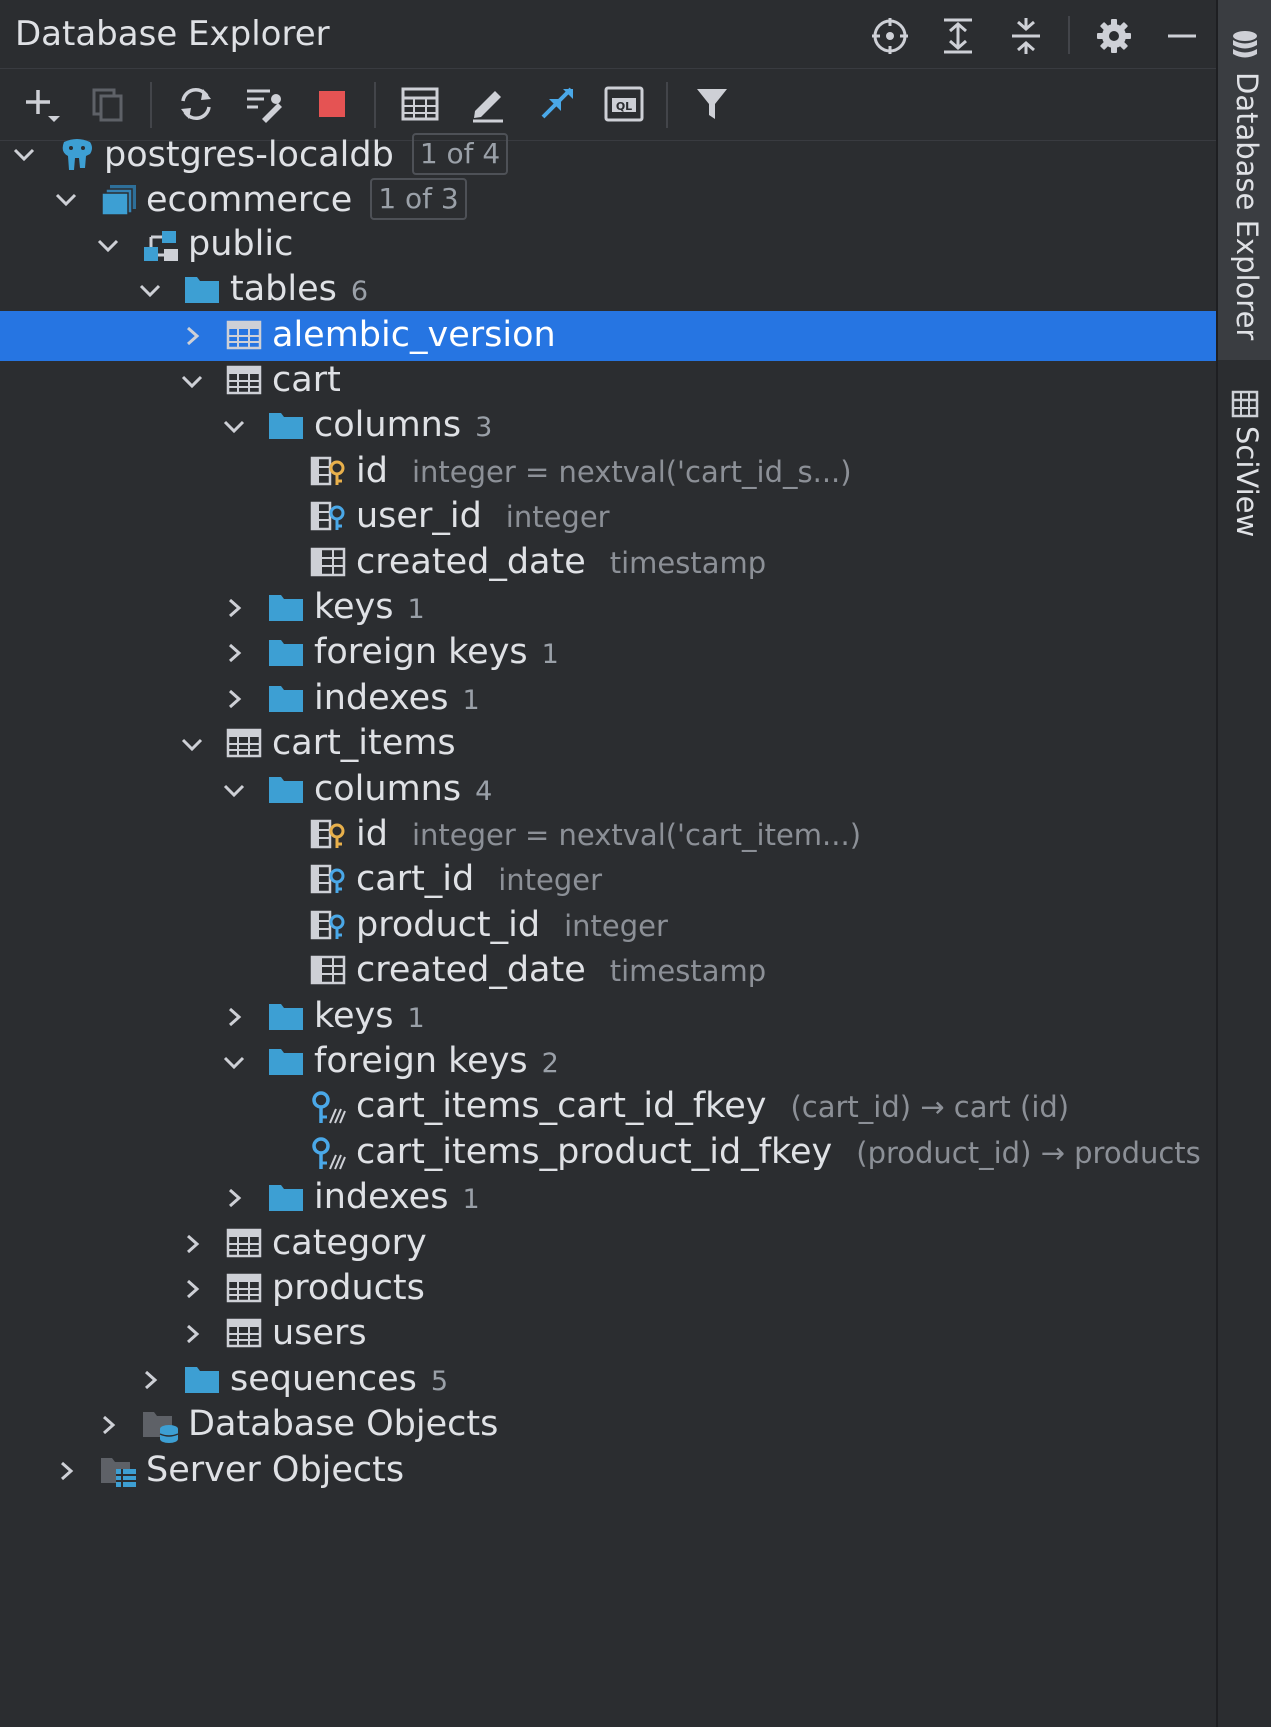 Image resolution: width=1271 pixels, height=1727 pixels. I want to click on duplicate-icon, so click(108, 104).